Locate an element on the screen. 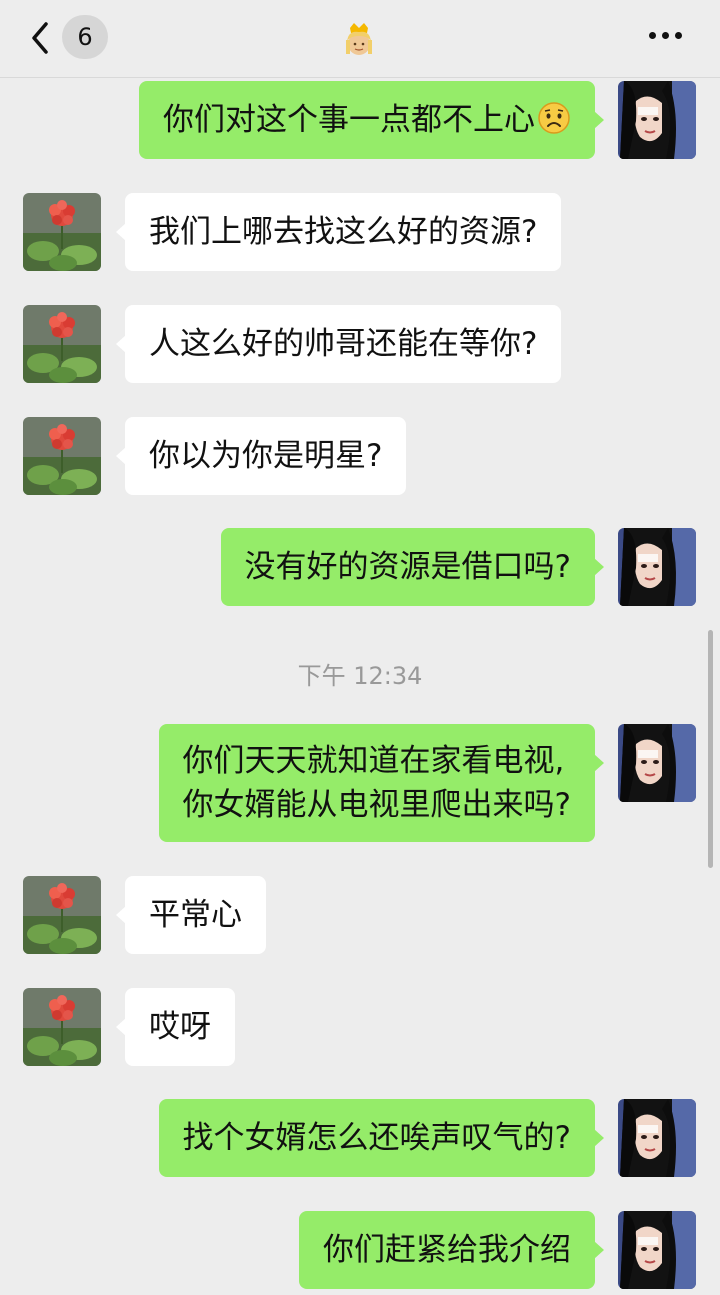  message-bubble-outgoing: 你们对这个事一点都不上心 is located at coordinates (371, 120).